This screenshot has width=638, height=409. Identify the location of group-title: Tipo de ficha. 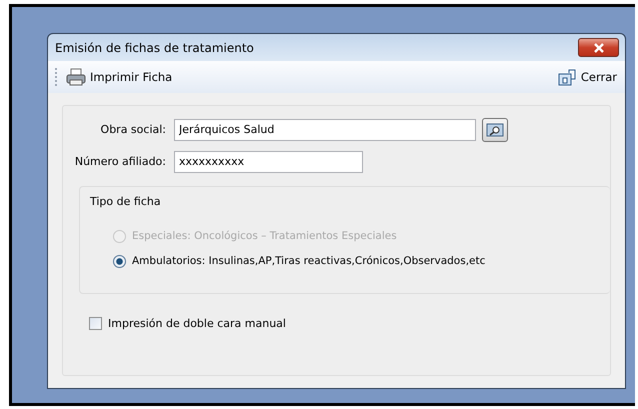
(126, 201).